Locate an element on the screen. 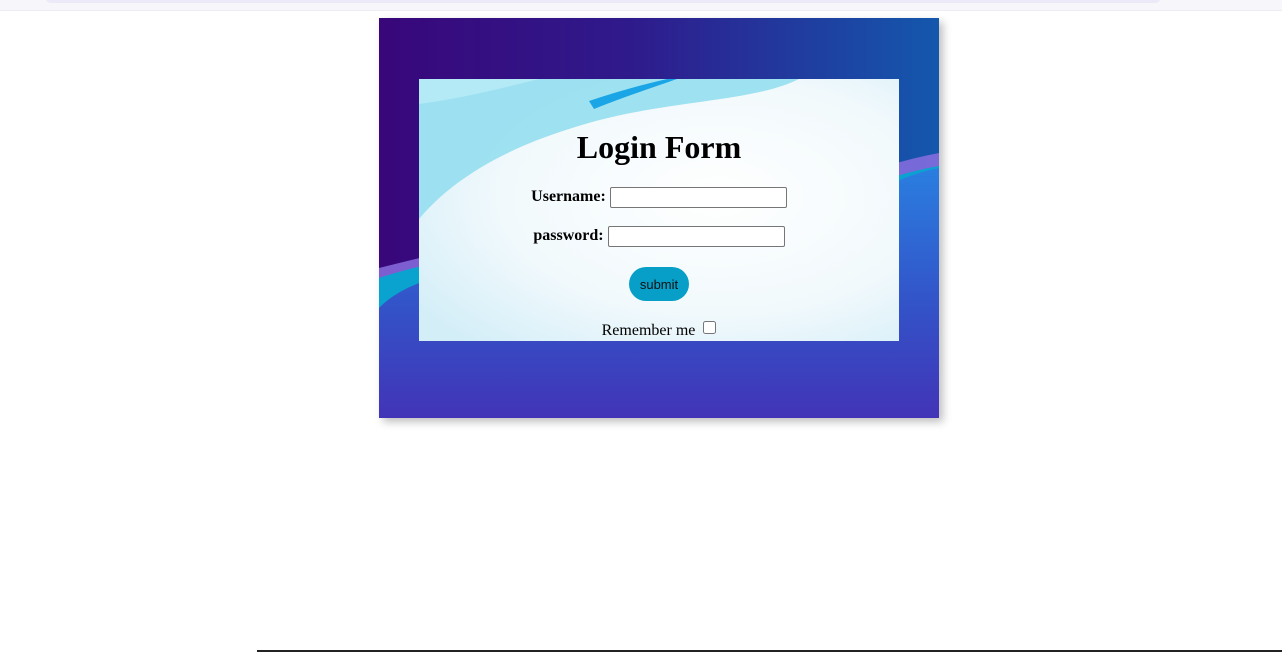 This screenshot has width=1282, height=652. username-label: Username: is located at coordinates (568, 197).